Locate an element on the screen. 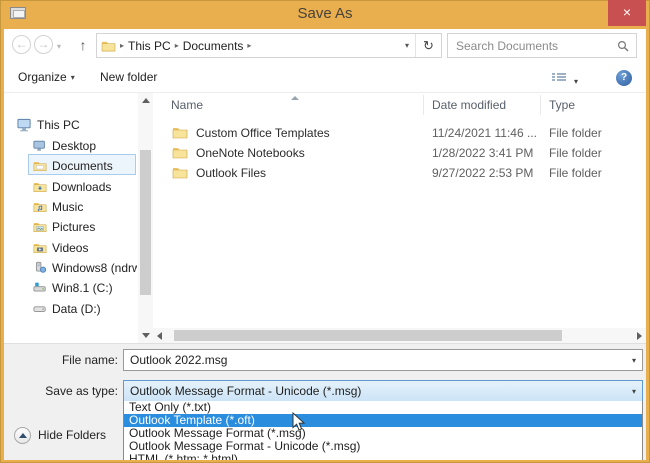 The height and width of the screenshot is (463, 650). sidebar-item-downloads: Downloads is located at coordinates (72, 186).